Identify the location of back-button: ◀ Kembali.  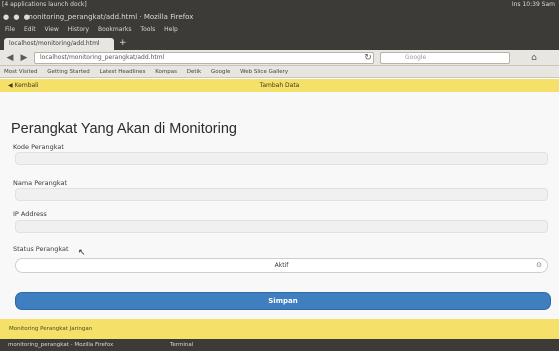
(23, 85).